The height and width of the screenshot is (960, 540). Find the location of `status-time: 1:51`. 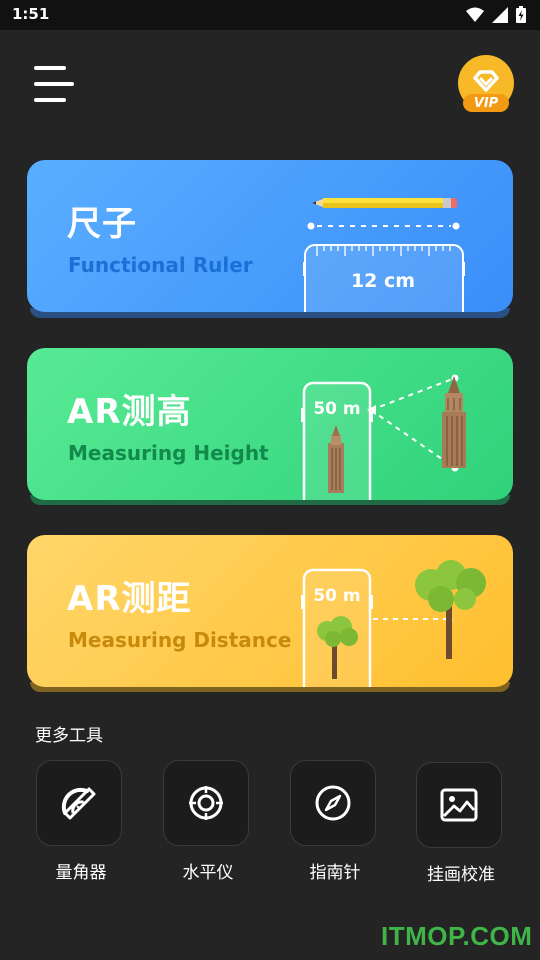

status-time: 1:51 is located at coordinates (31, 14).